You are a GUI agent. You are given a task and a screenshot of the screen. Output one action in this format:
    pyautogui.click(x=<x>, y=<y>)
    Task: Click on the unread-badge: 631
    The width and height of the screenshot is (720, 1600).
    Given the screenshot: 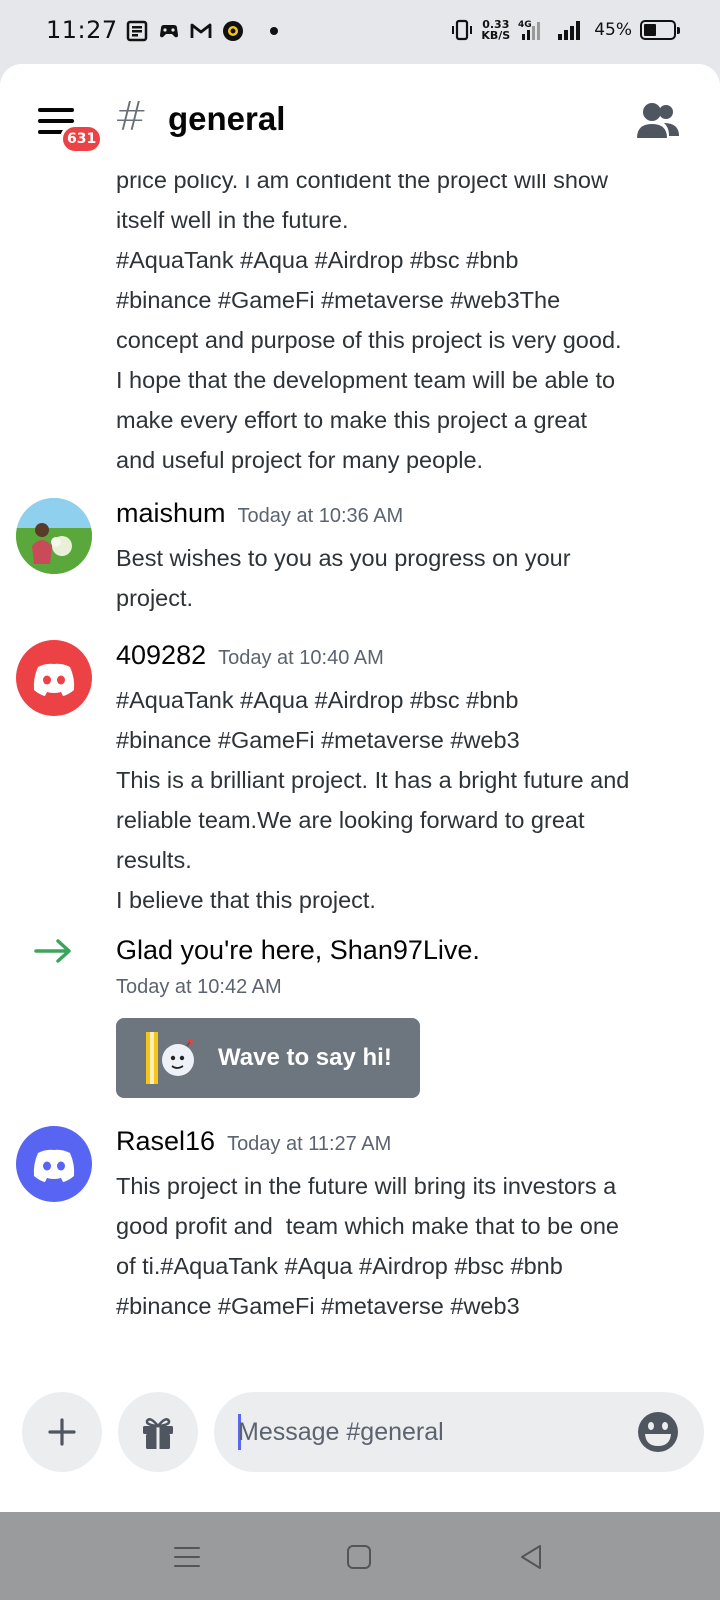 What is the action you would take?
    pyautogui.click(x=82, y=139)
    